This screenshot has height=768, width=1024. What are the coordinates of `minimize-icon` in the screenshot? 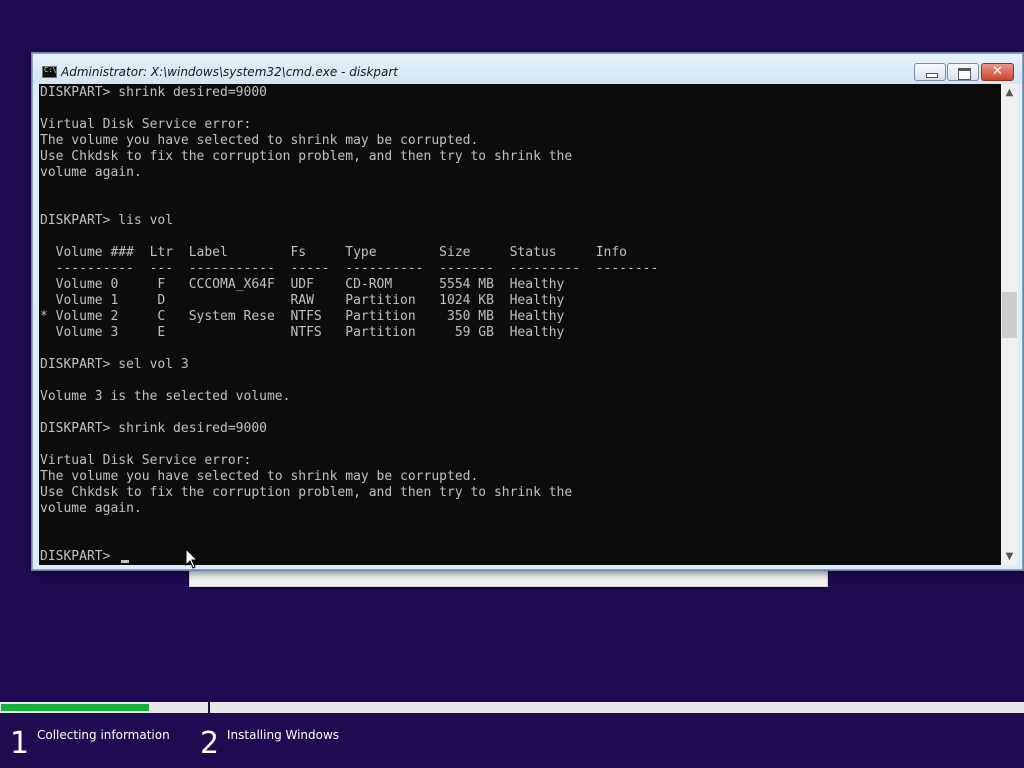 It's located at (930, 72).